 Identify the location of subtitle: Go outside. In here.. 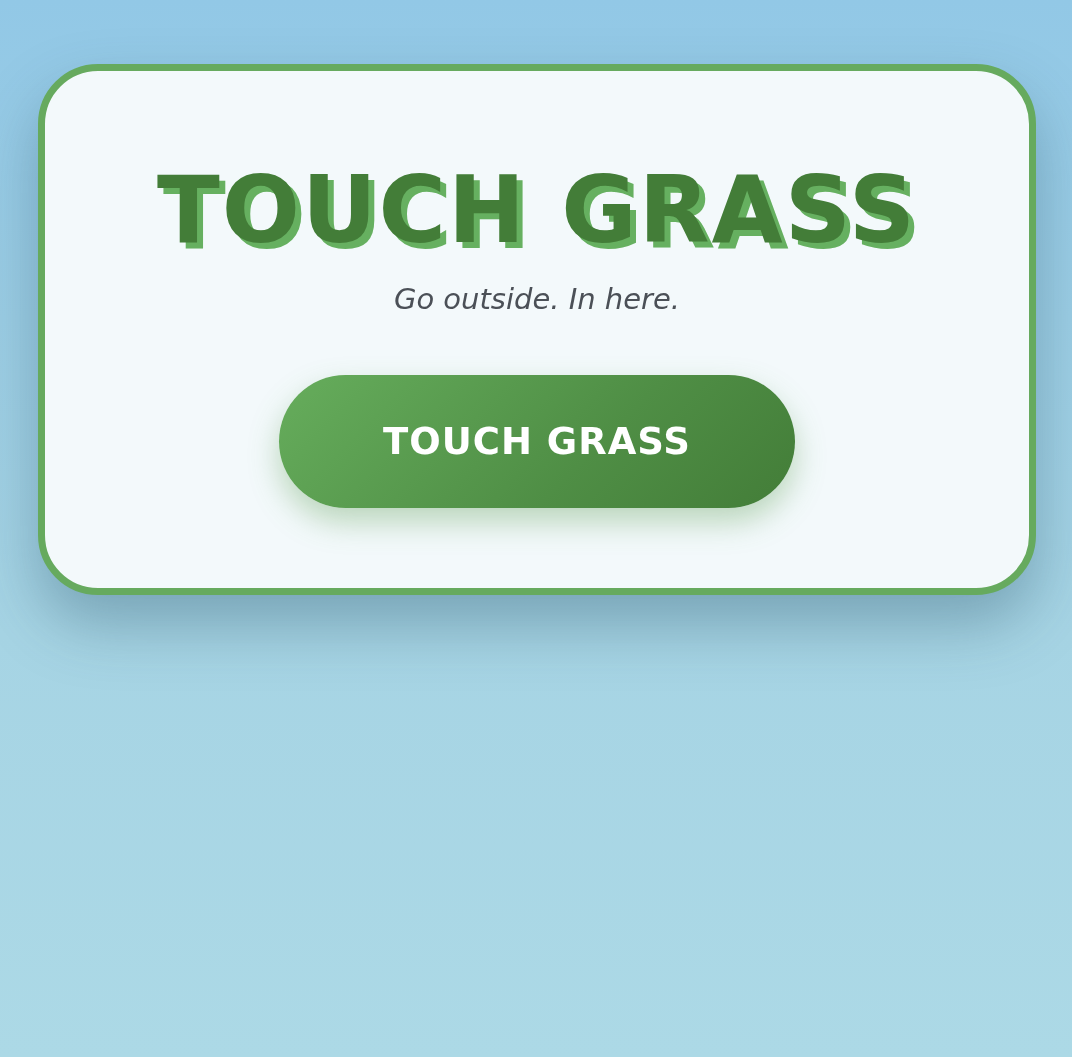
(537, 299).